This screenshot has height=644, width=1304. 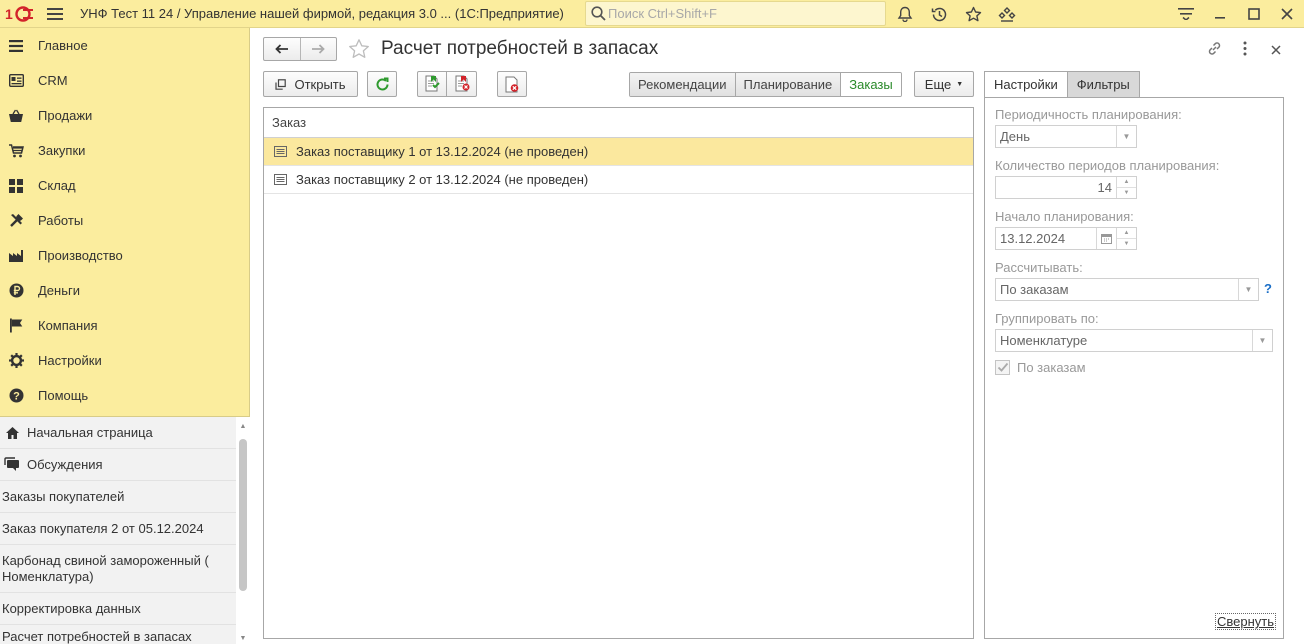 I want to click on sidebar-item-label: Главное, so click(x=63, y=45).